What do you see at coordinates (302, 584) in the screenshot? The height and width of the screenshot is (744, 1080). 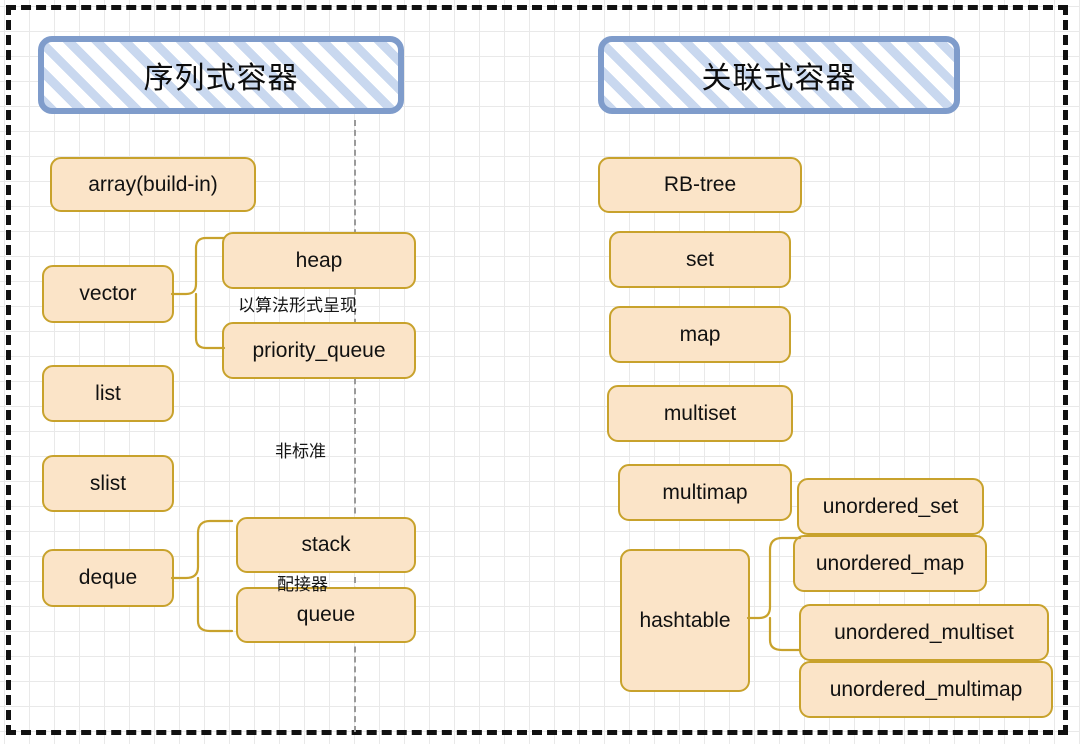 I see `annotation-adapter: 配接器` at bounding box center [302, 584].